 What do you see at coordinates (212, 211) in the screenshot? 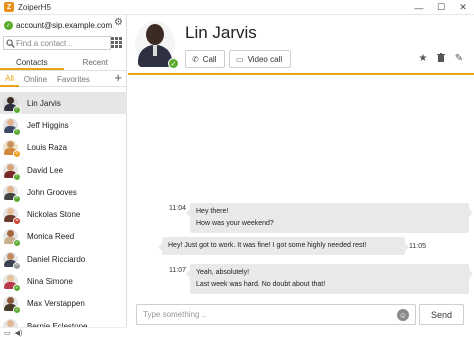
I see `message-line: Hey there!` at bounding box center [212, 211].